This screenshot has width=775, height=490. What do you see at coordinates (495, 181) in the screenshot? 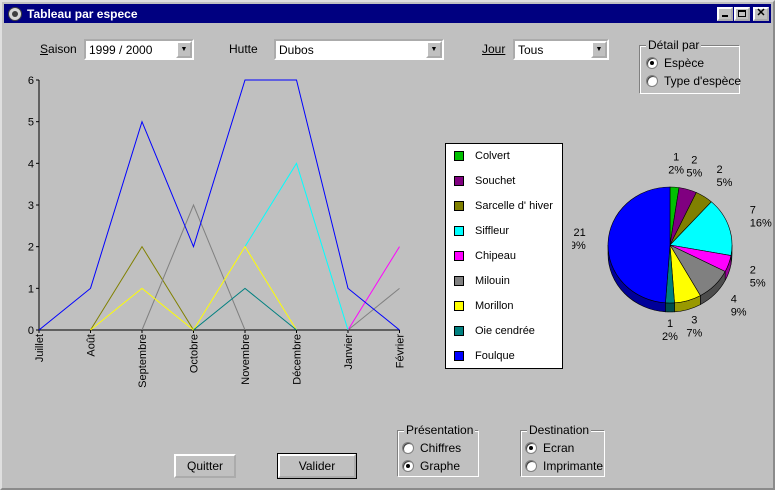
I see `legend-label: Souchet` at bounding box center [495, 181].